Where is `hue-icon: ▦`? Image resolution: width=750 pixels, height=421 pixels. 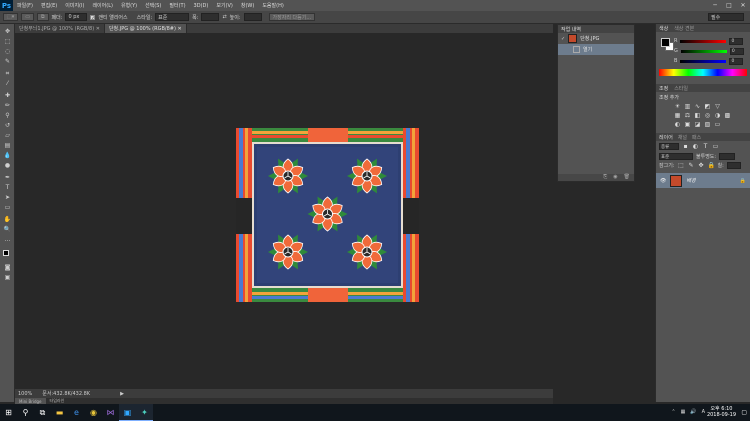
hue-icon: ▦ is located at coordinates (677, 115).